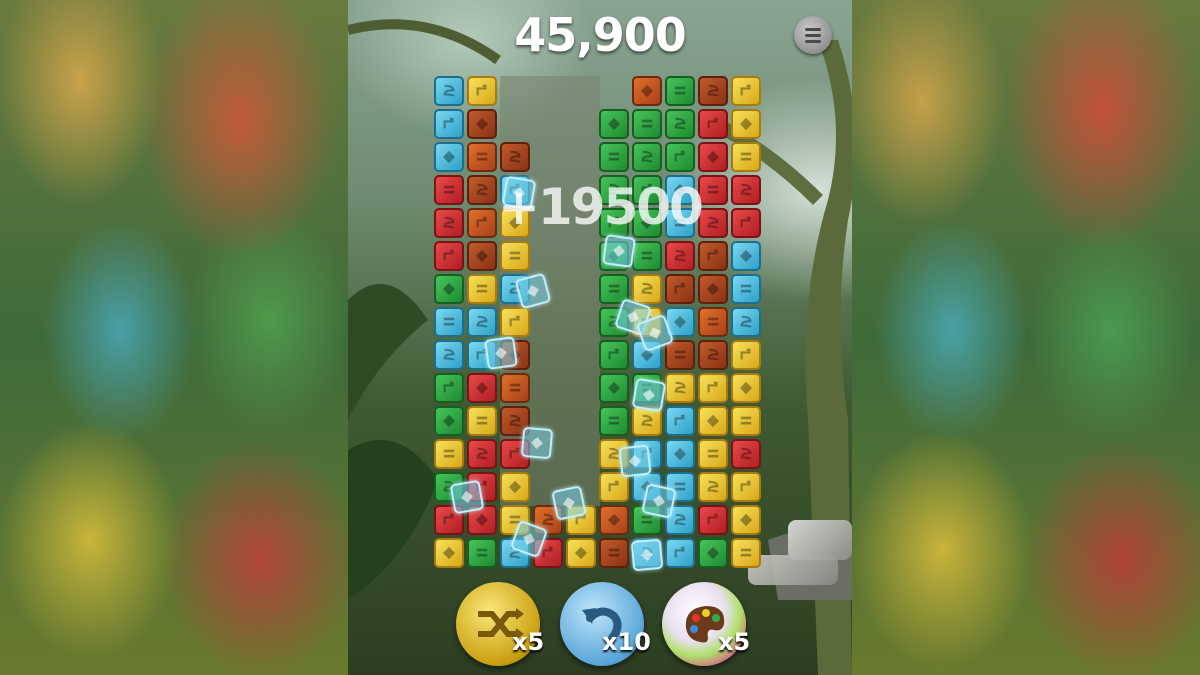  What do you see at coordinates (734, 642) in the screenshot?
I see `palette-count: x5` at bounding box center [734, 642].